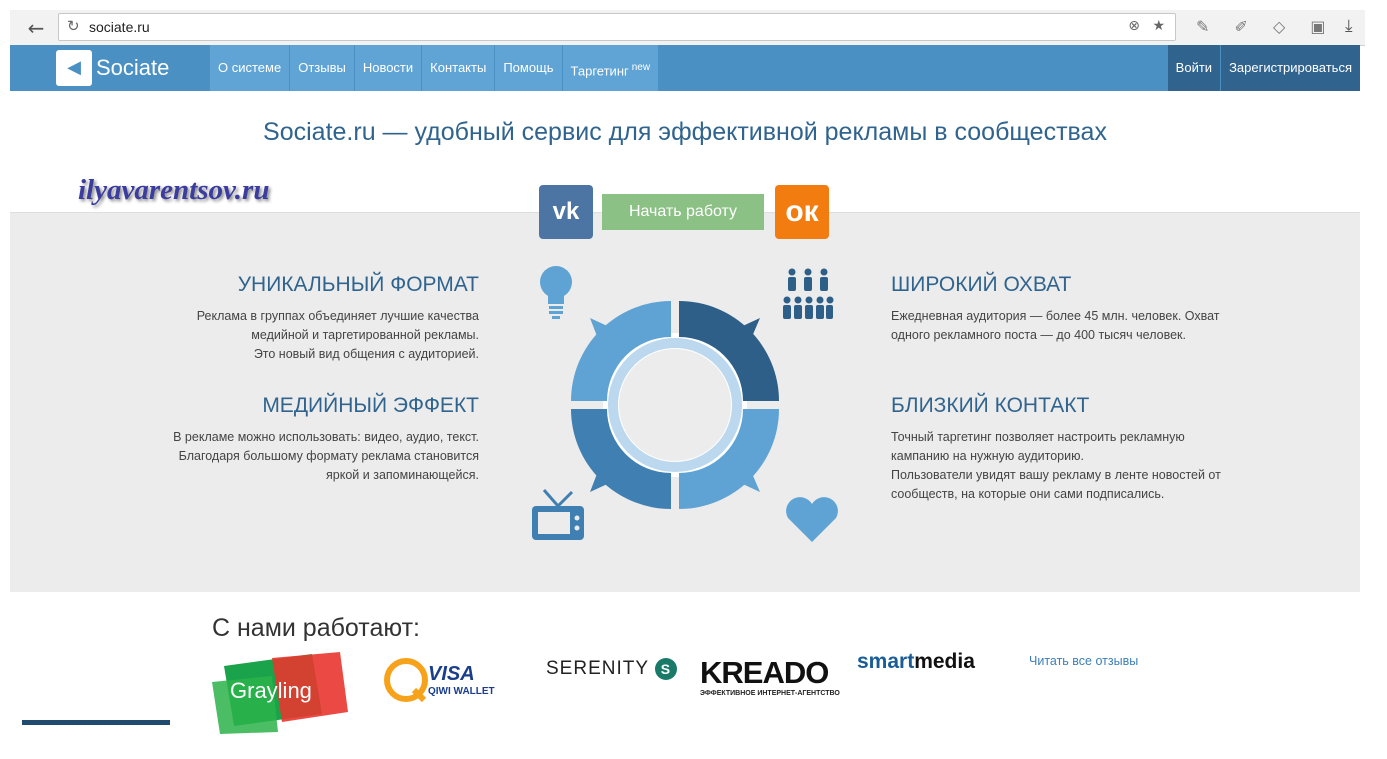 The height and width of the screenshot is (759, 1387). Describe the element at coordinates (981, 284) in the screenshot. I see `feature-title-reach: ШИРОКИЙ ОХВАТ` at that location.